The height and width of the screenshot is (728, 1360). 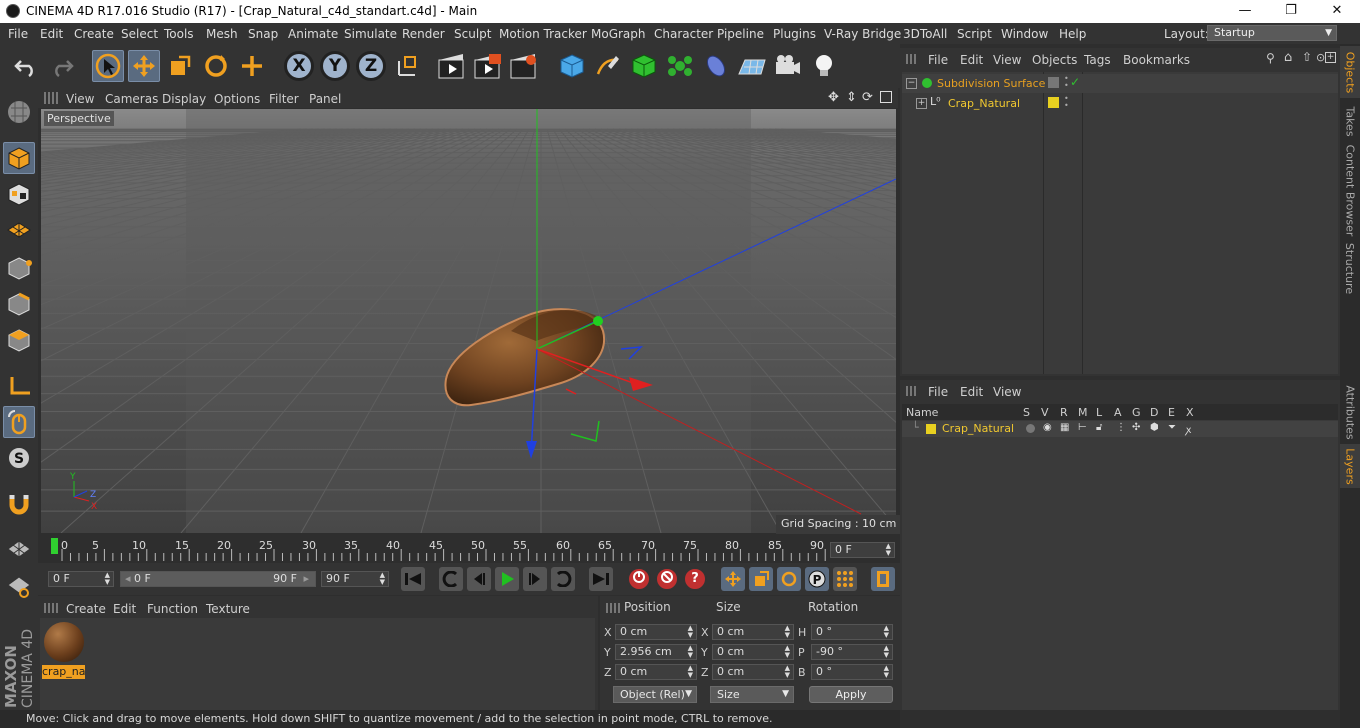 What do you see at coordinates (479, 579) in the screenshot?
I see `previous-frame-button` at bounding box center [479, 579].